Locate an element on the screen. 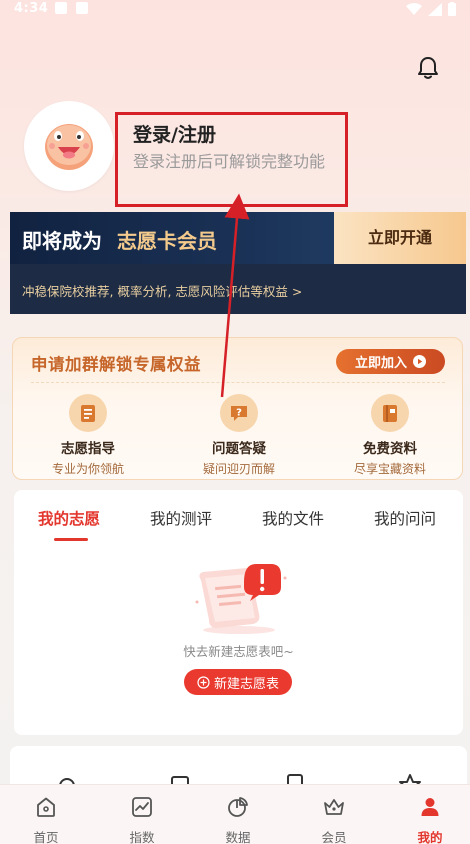 This screenshot has width=470, height=844. feature-qa: ? 问题答疑 疑问迎刃而解 is located at coordinates (239, 435).